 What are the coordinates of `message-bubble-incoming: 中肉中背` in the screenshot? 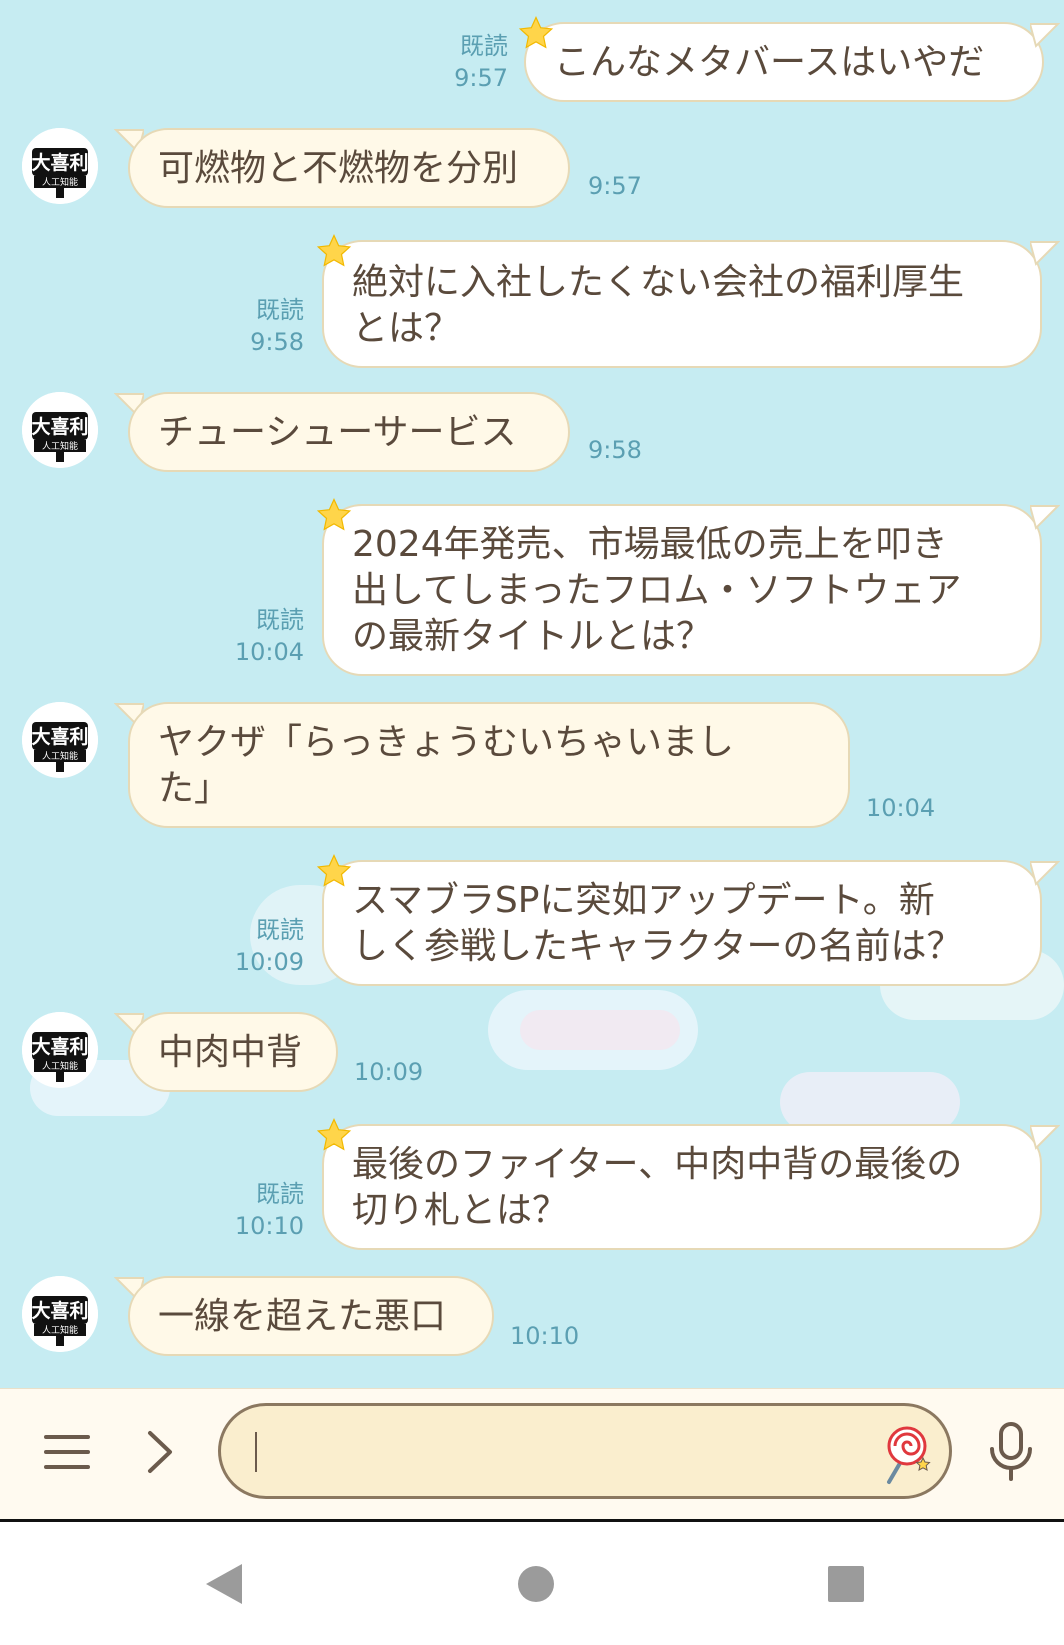 It's located at (233, 1052).